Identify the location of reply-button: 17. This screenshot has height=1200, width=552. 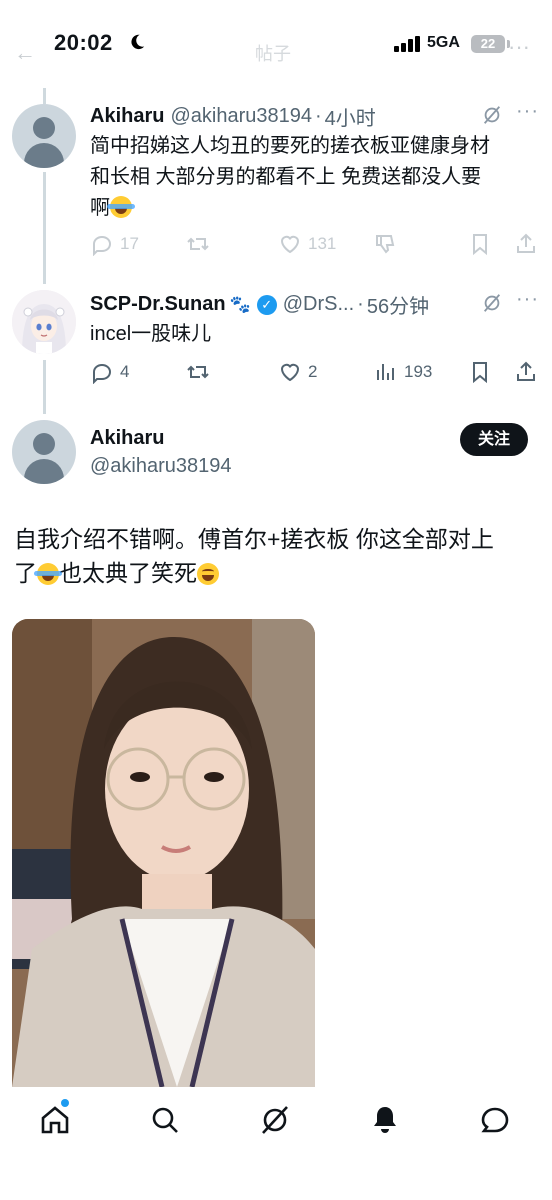
(114, 244).